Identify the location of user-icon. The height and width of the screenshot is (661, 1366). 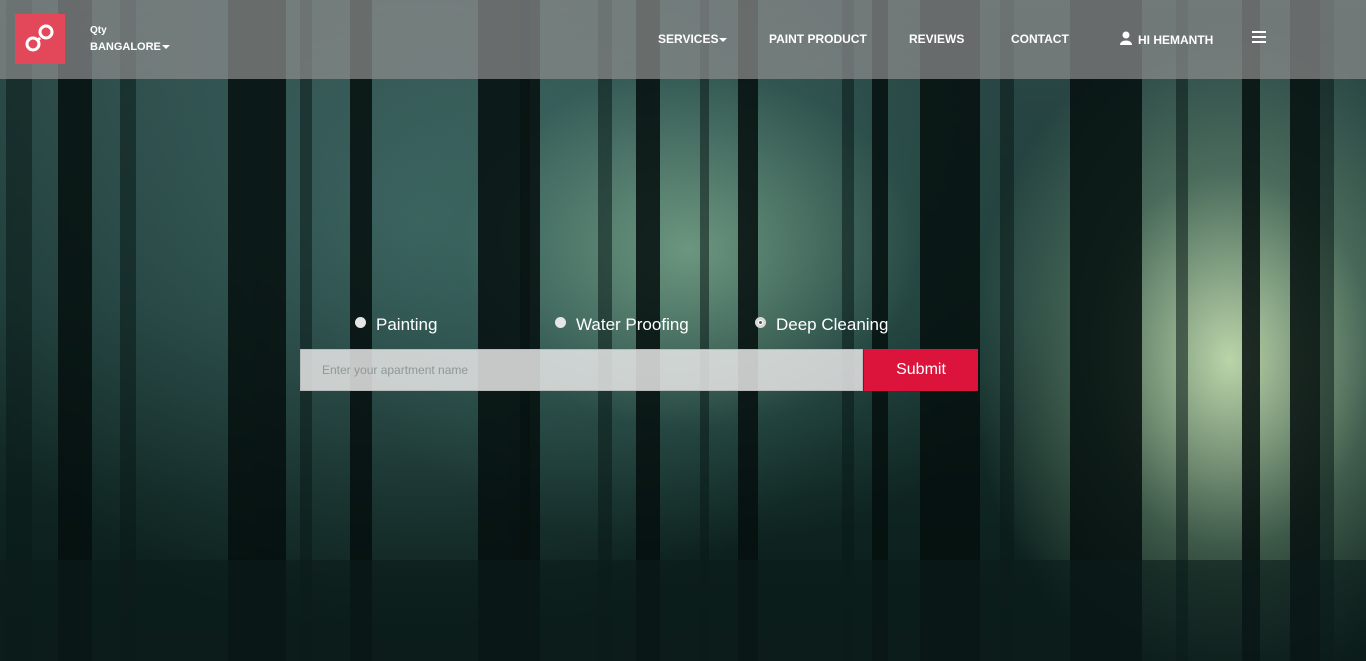
(1126, 40).